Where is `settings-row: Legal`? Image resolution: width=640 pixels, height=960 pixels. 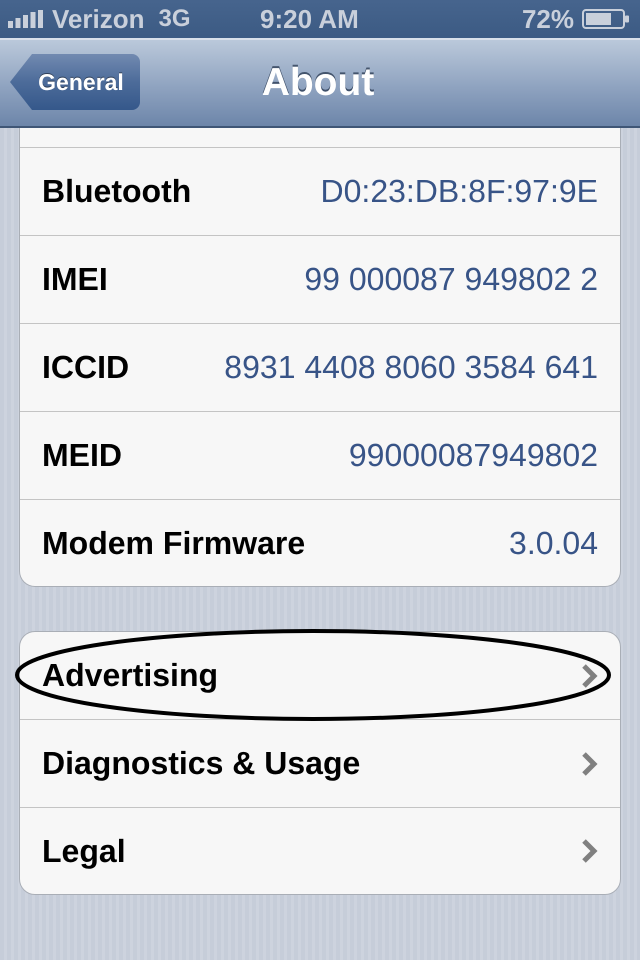 settings-row: Legal is located at coordinates (320, 851).